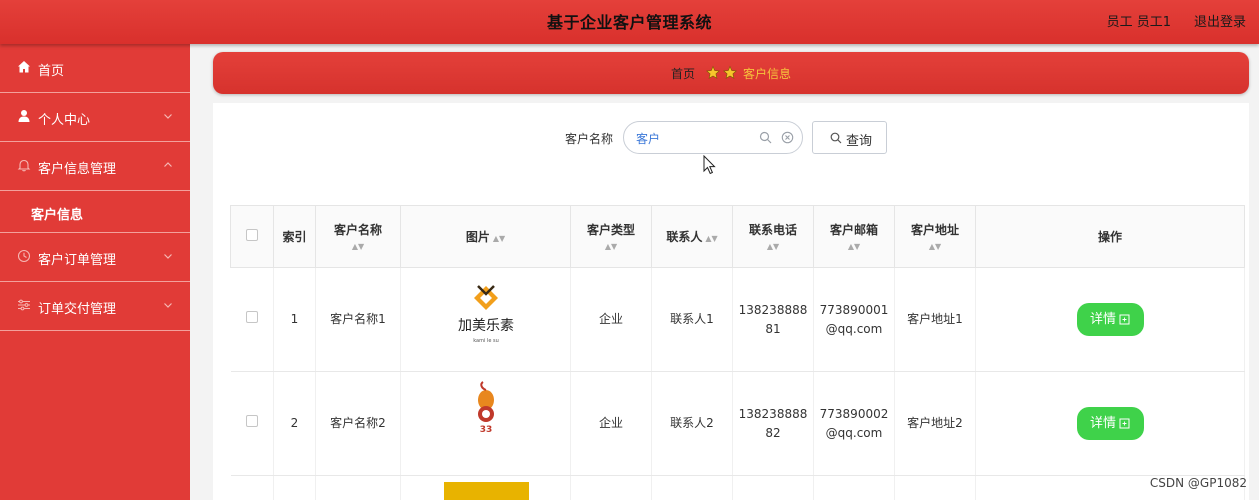  What do you see at coordinates (485, 407) in the screenshot?
I see `customer-logo-image: 33` at bounding box center [485, 407].